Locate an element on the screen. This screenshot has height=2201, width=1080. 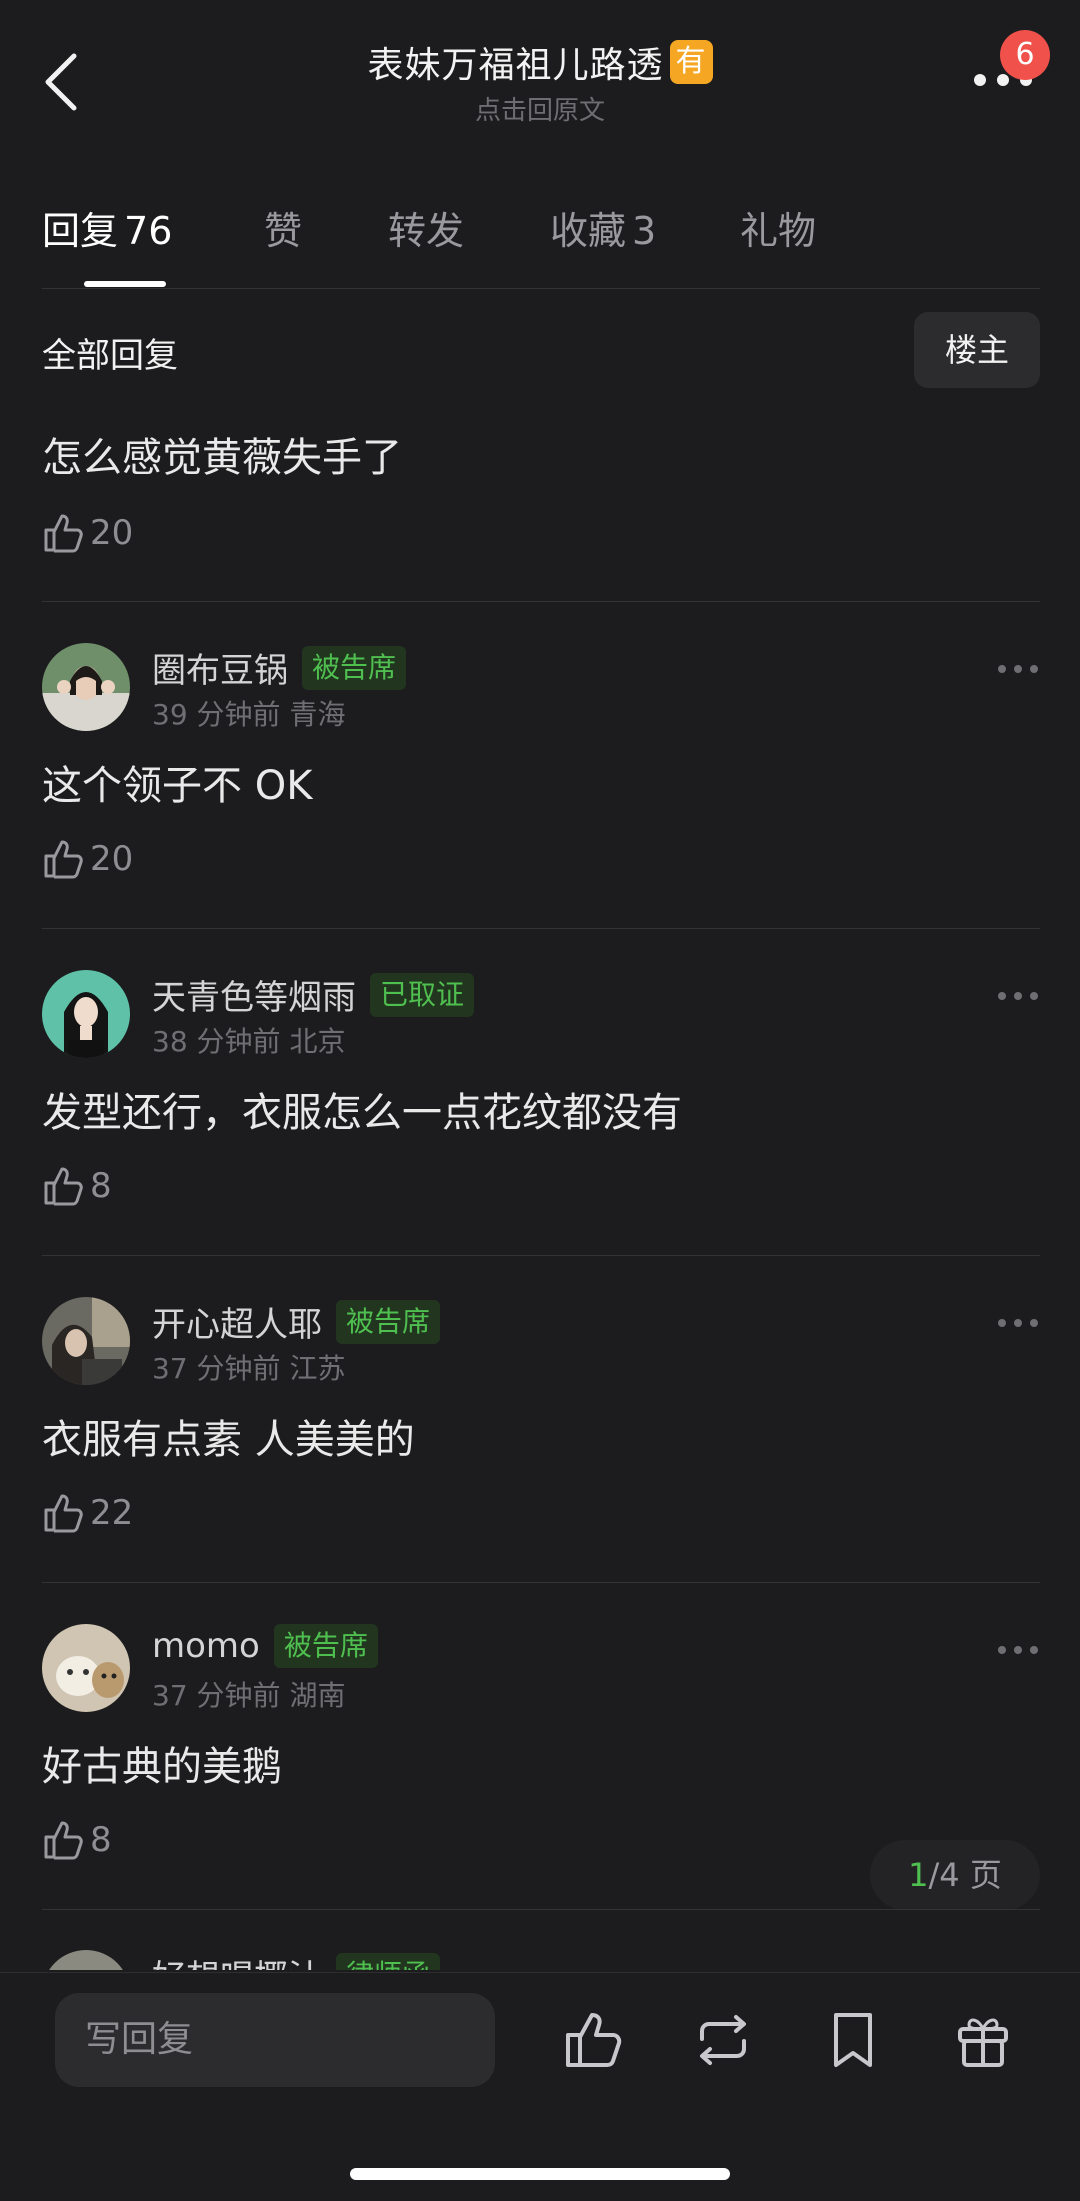
back-to-original-link: 点击回原文 is located at coordinates (540, 108).